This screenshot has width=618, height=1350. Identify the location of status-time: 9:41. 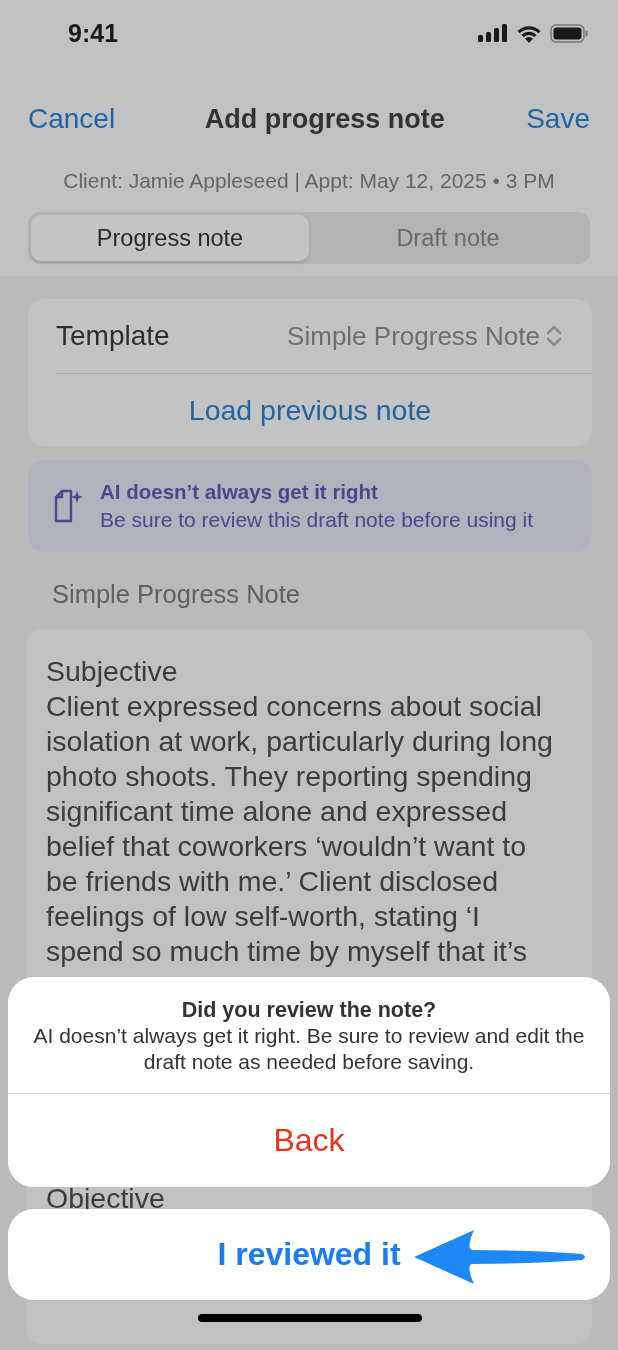
(93, 33).